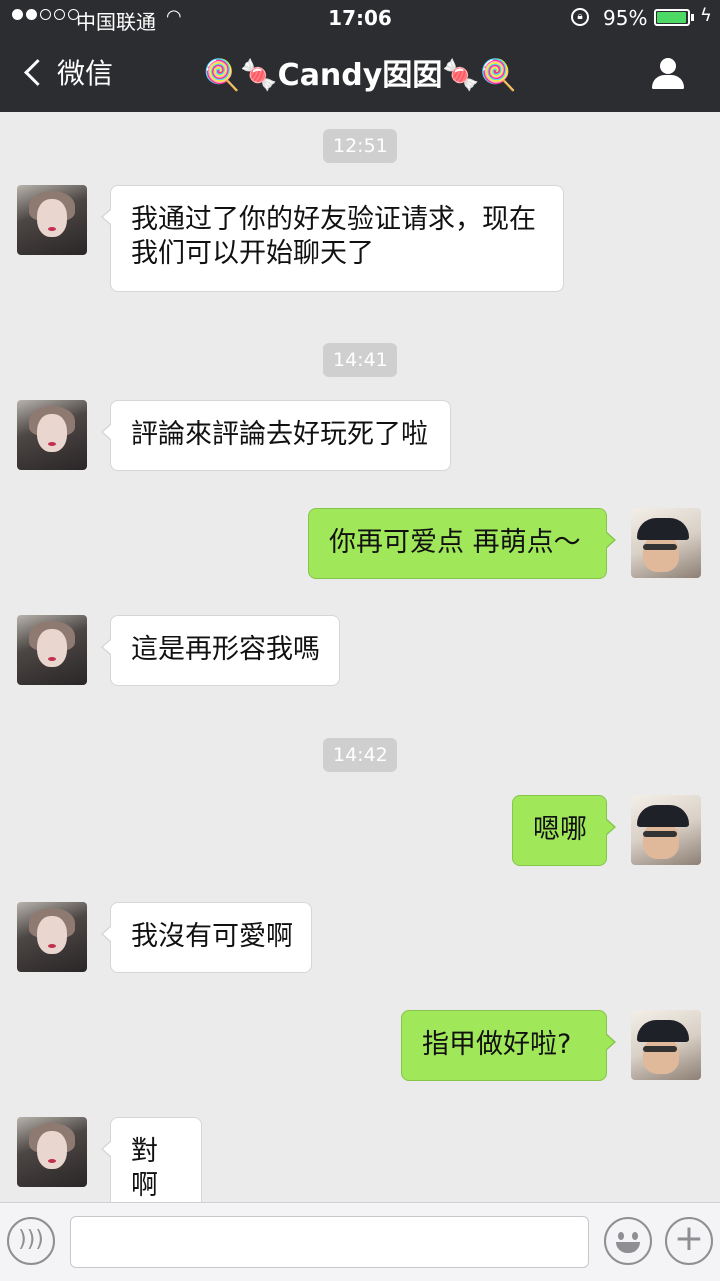 The image size is (720, 1281). Describe the element at coordinates (360, 146) in the screenshot. I see `timestamp: 12:51` at that location.